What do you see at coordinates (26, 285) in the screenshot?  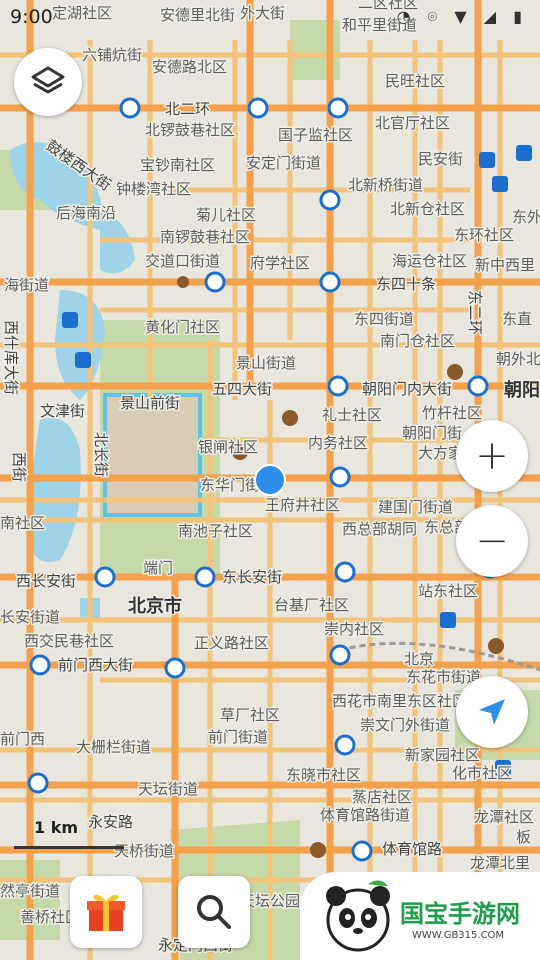 I see `map-label: 海街道` at bounding box center [26, 285].